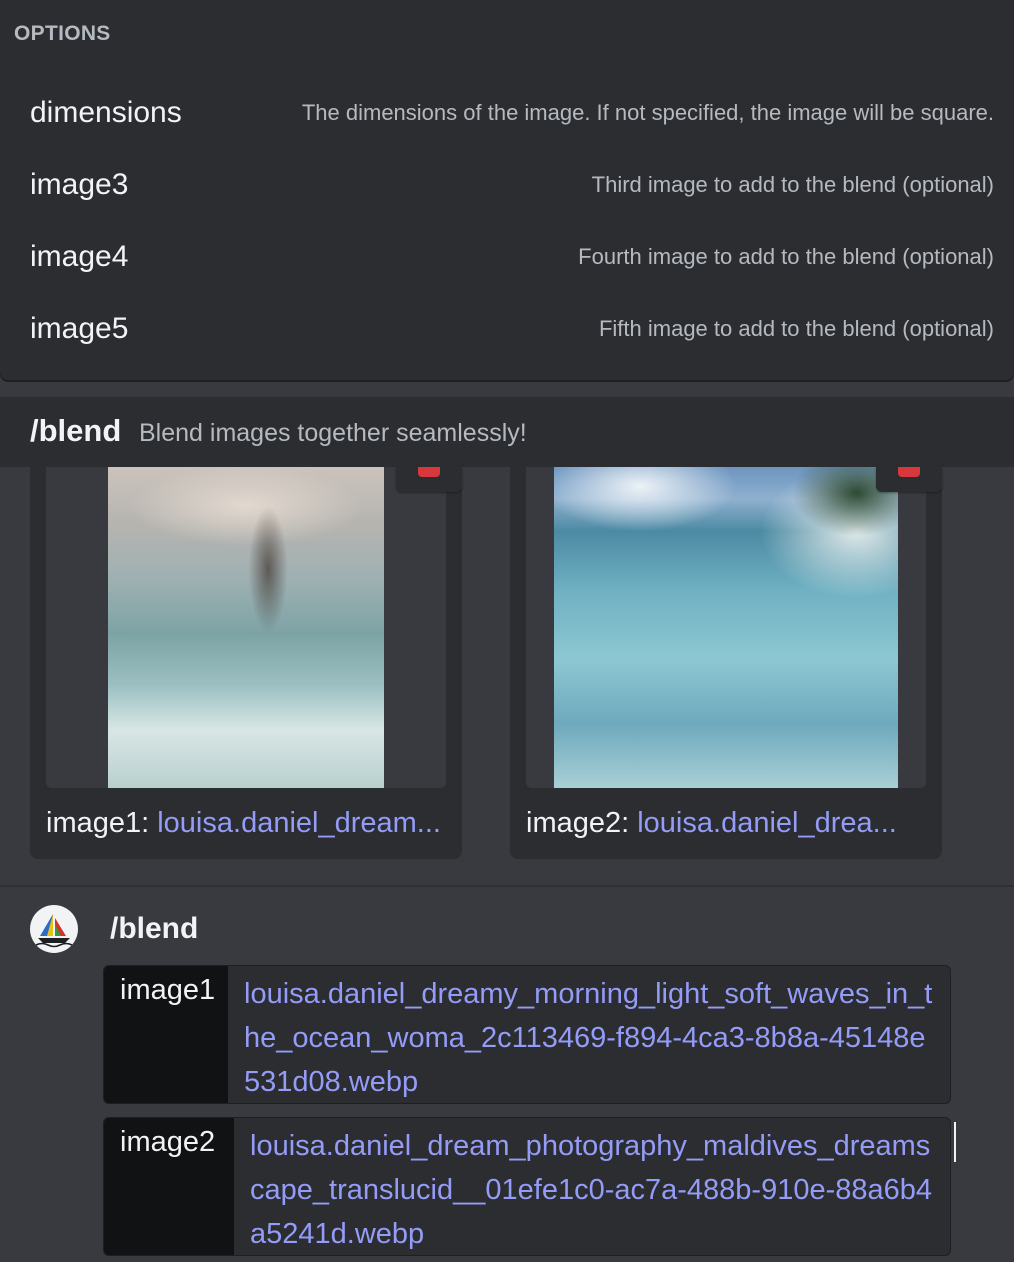 This screenshot has width=1014, height=1262. Describe the element at coordinates (54, 929) in the screenshot. I see `midjourney-boat-icon` at that location.